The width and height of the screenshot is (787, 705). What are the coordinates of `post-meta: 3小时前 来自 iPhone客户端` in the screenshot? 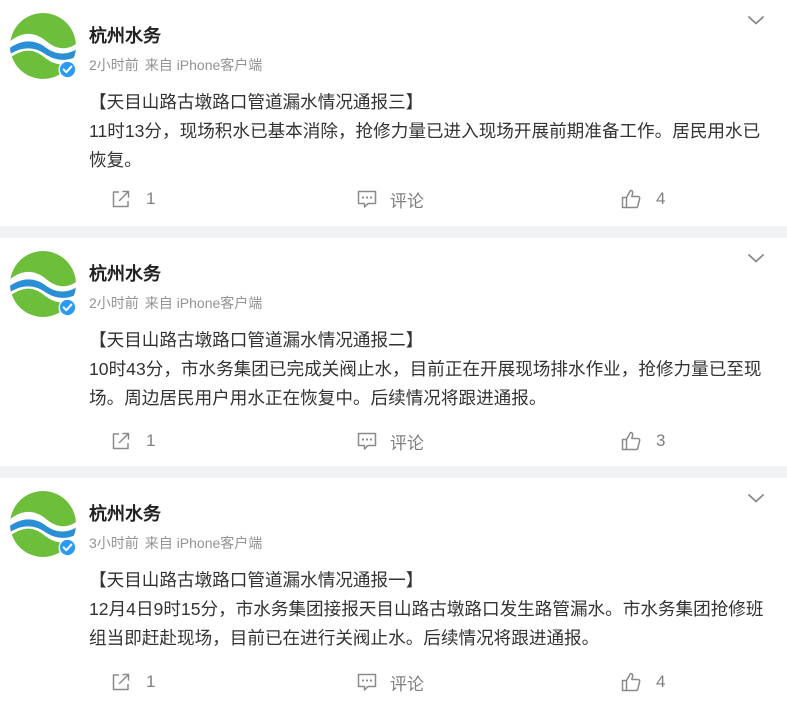 It's located at (175, 543).